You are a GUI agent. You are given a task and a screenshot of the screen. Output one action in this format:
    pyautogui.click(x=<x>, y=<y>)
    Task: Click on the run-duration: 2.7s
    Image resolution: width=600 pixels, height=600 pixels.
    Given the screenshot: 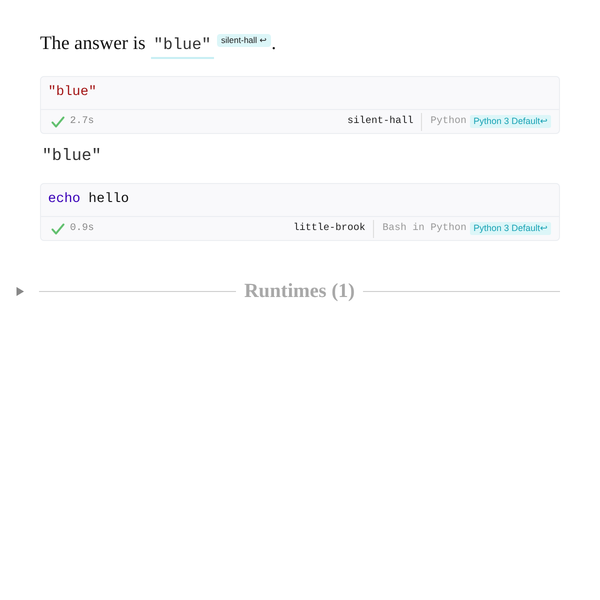 What is the action you would take?
    pyautogui.click(x=82, y=122)
    